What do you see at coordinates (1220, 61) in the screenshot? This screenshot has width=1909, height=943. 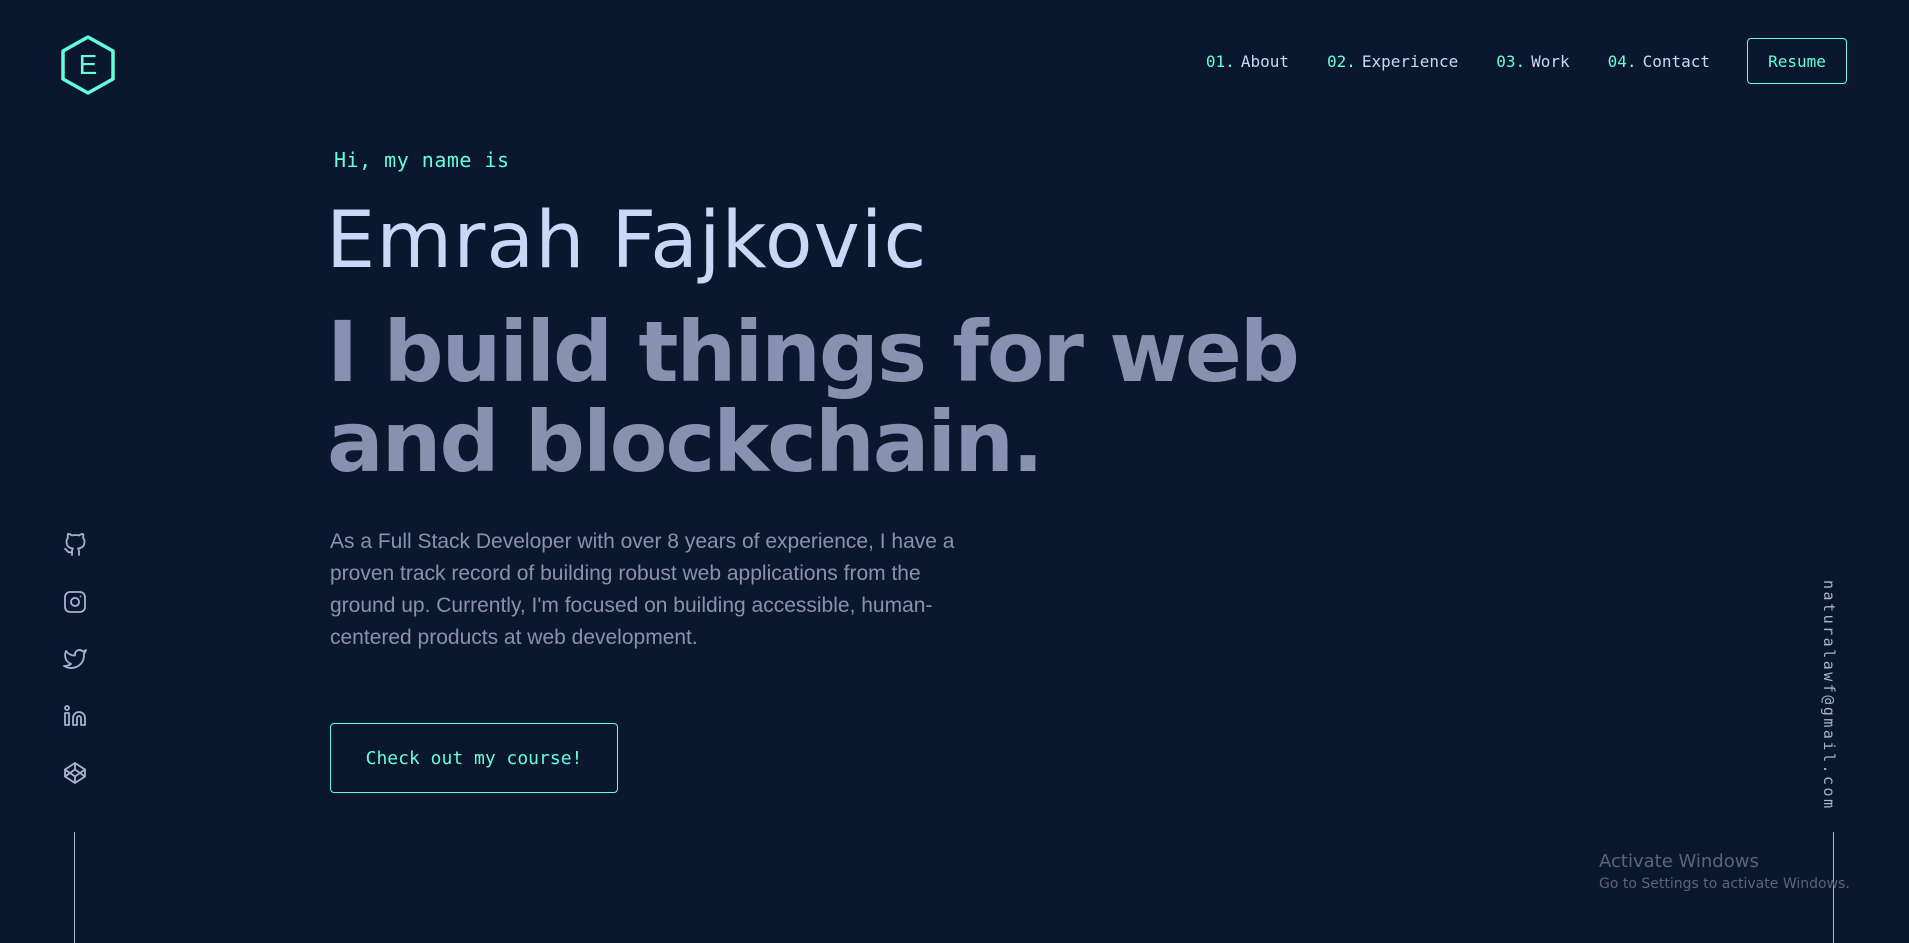 I see `nav-number: 01.` at bounding box center [1220, 61].